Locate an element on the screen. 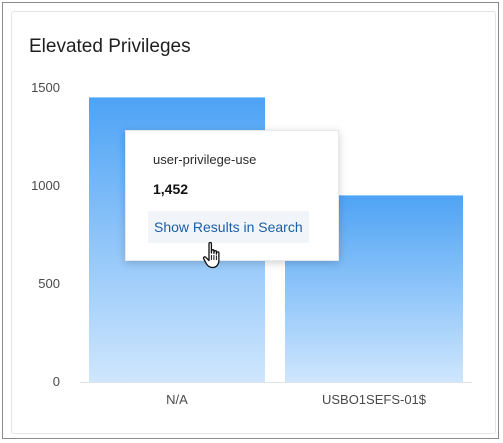 The image size is (503, 443). tooltip-series-name: user-privilege-use is located at coordinates (205, 159).